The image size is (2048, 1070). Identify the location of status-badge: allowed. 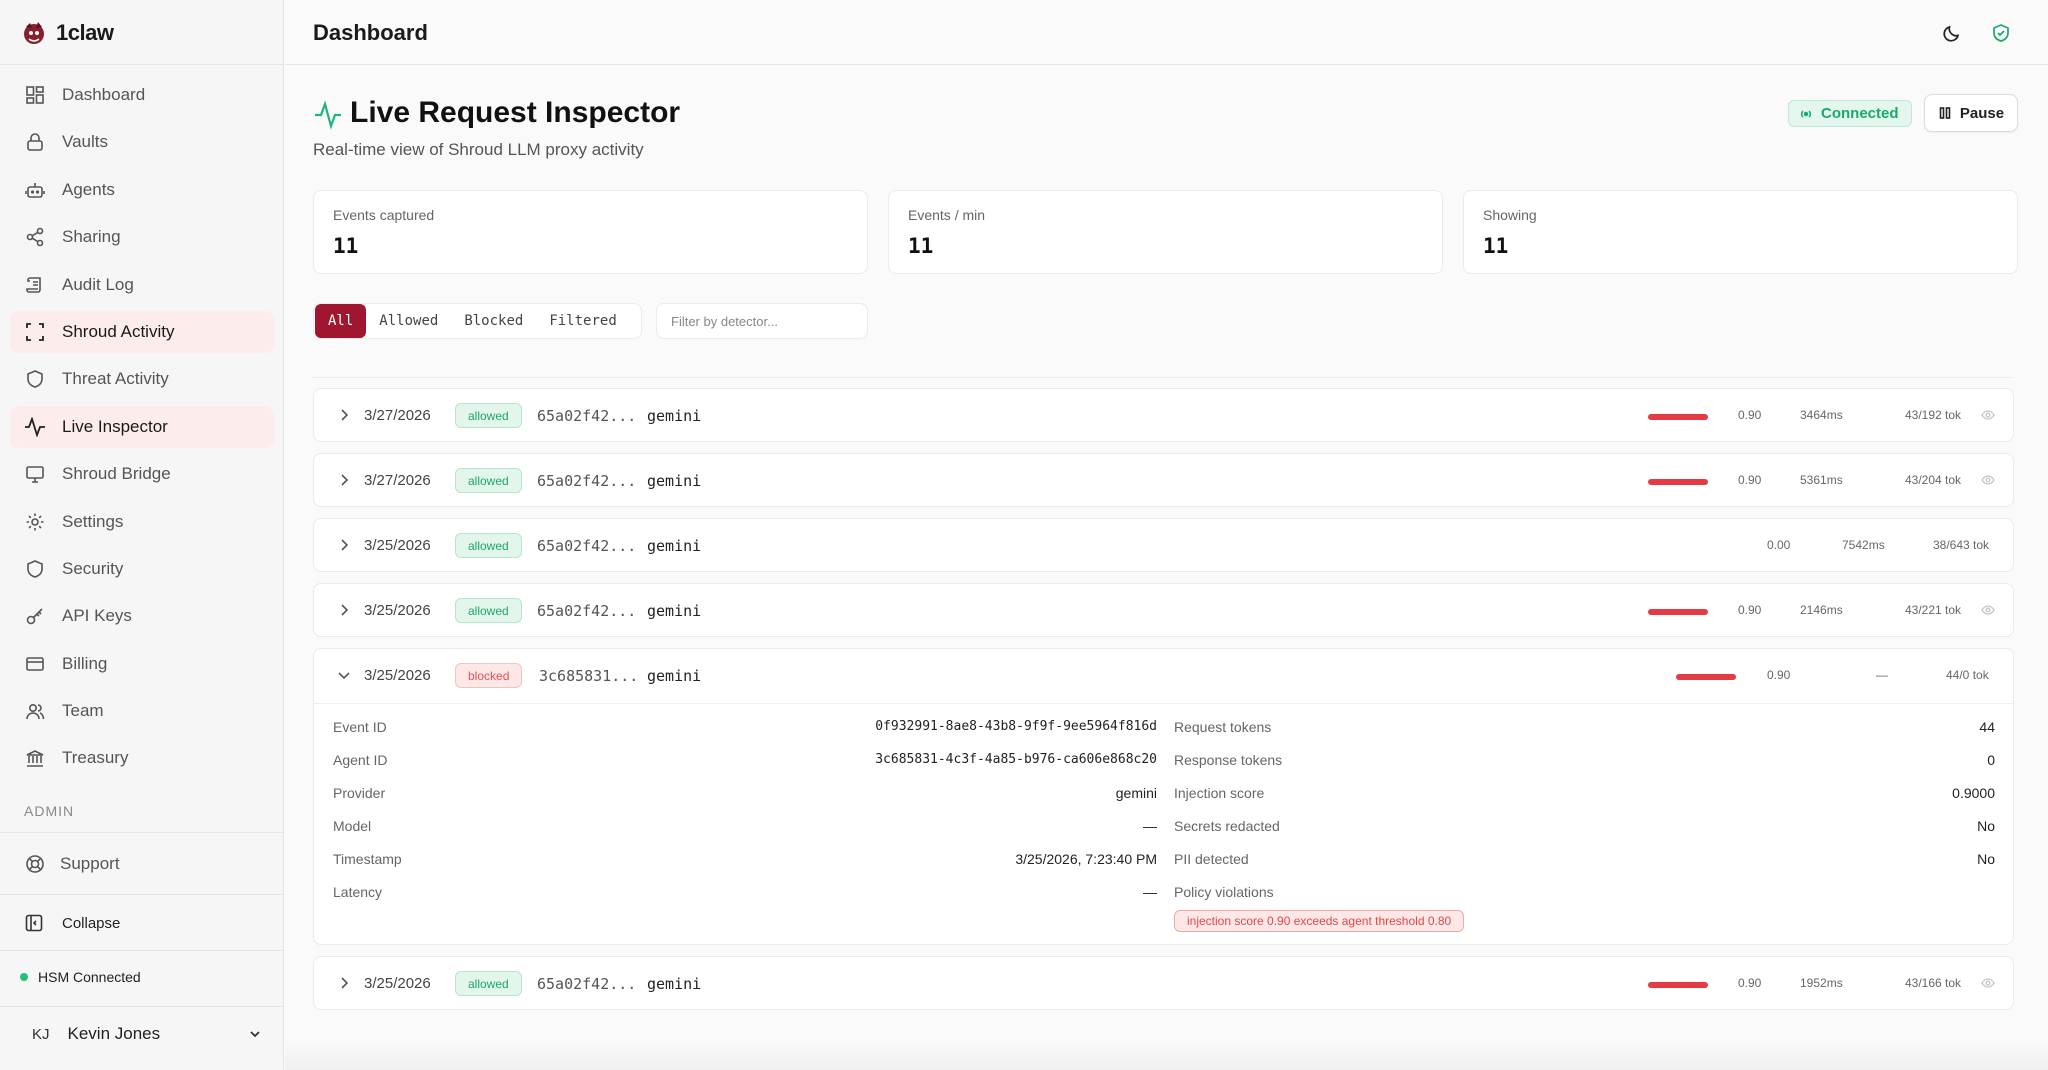
(488, 480).